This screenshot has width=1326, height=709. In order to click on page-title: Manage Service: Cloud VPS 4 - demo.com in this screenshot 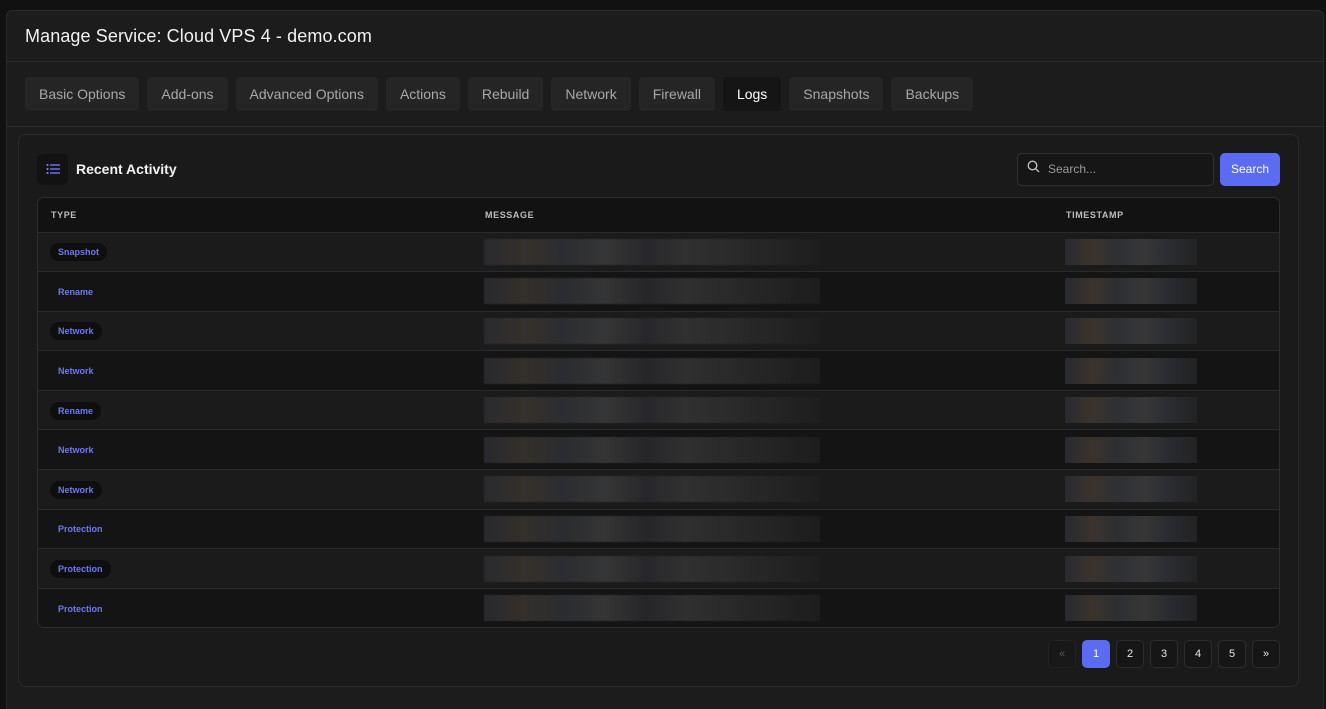, I will do `click(198, 35)`.